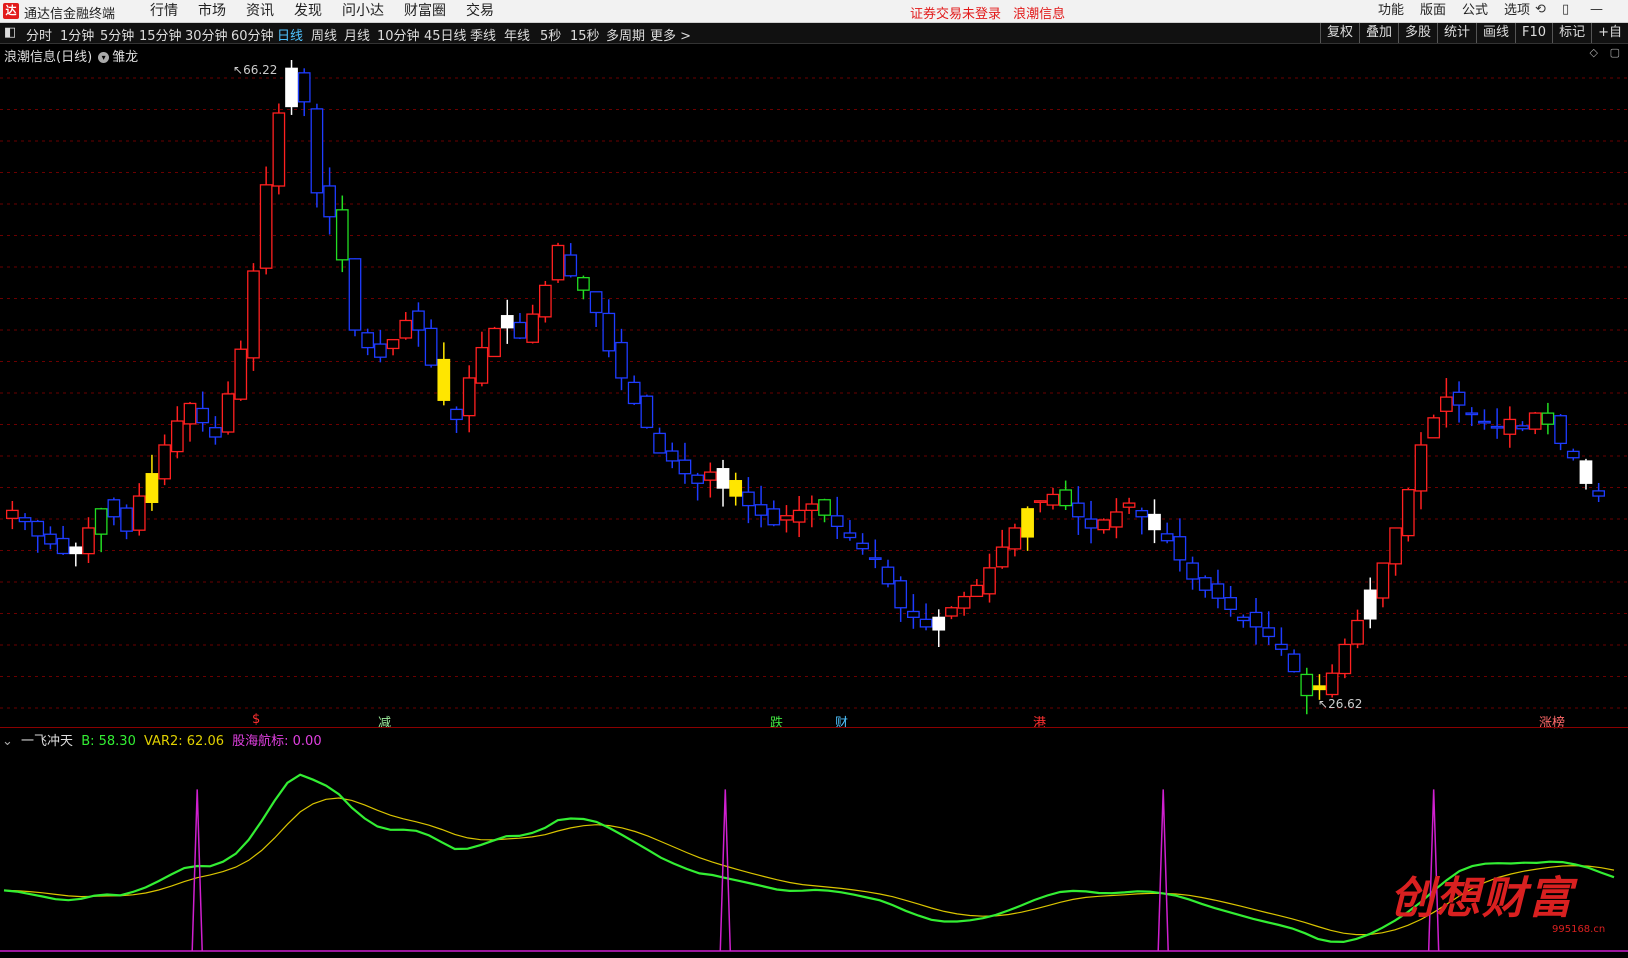 Image resolution: width=1628 pixels, height=958 pixels. Describe the element at coordinates (308, 11) in the screenshot. I see `menu-item-discover: 发现` at that location.